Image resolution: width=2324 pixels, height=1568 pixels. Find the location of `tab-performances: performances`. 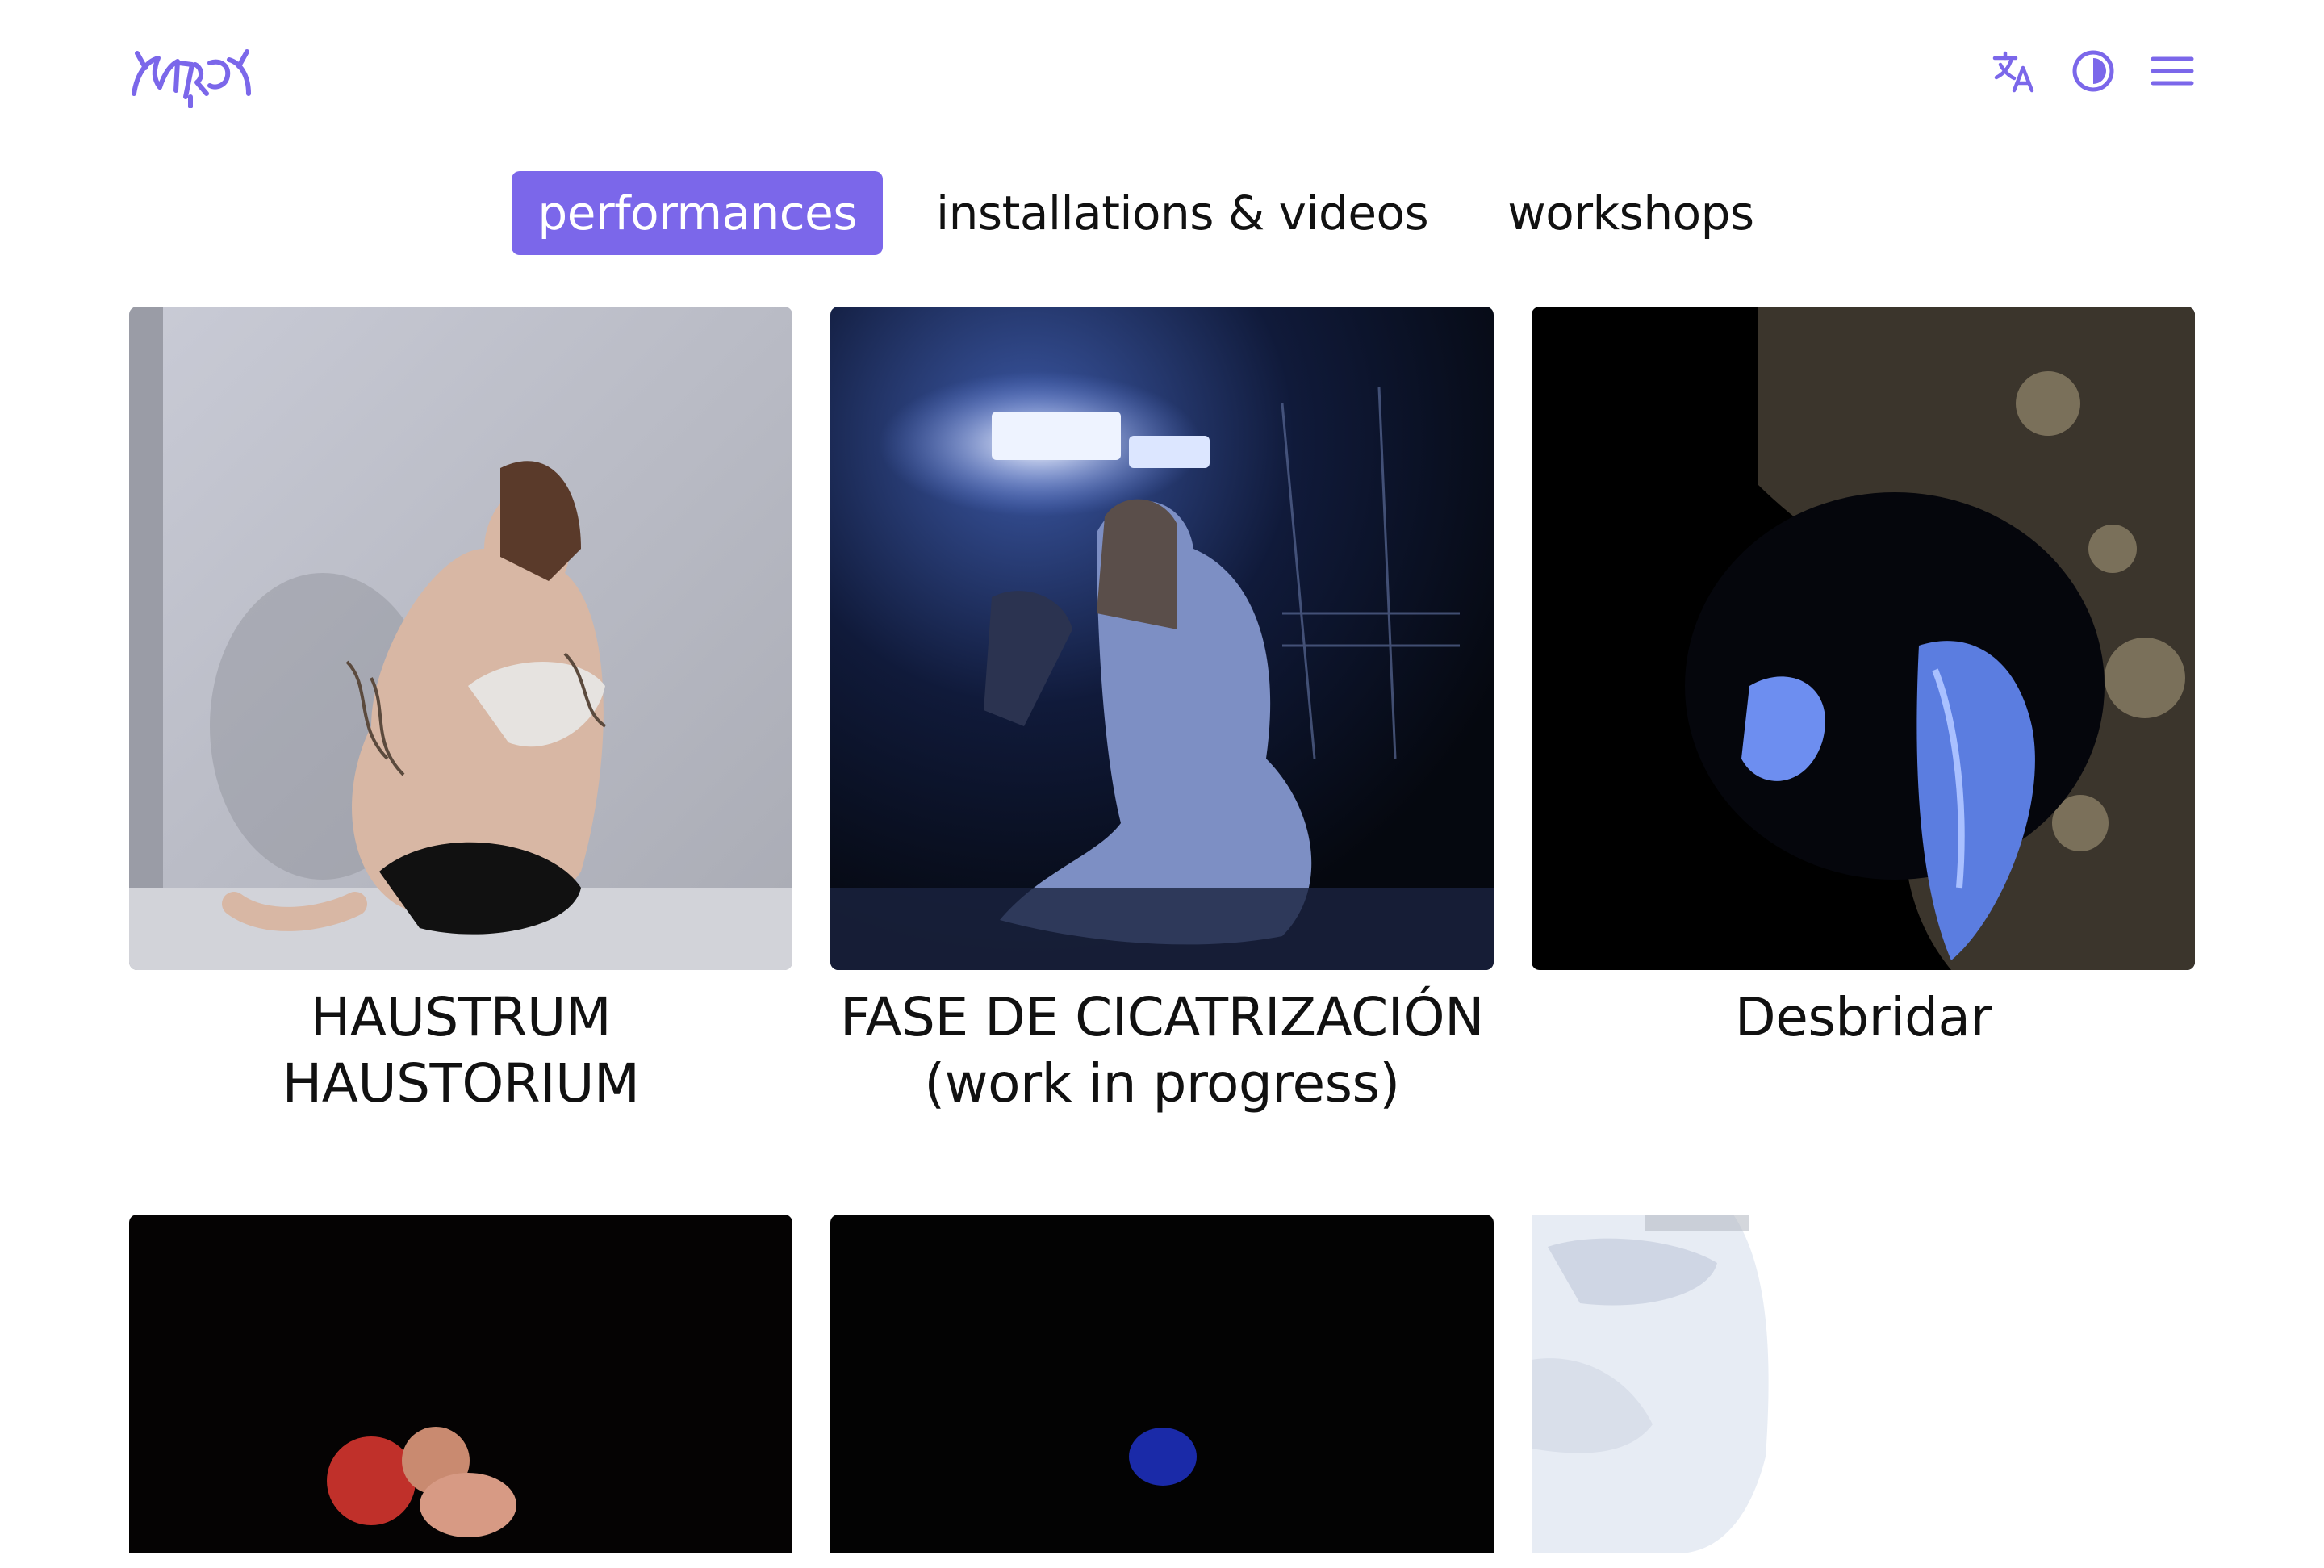

tab-performances: performances is located at coordinates (698, 213).